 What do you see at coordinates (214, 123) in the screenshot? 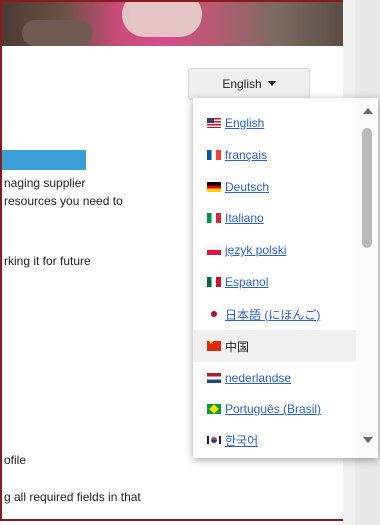
I see `us-flag-icon` at bounding box center [214, 123].